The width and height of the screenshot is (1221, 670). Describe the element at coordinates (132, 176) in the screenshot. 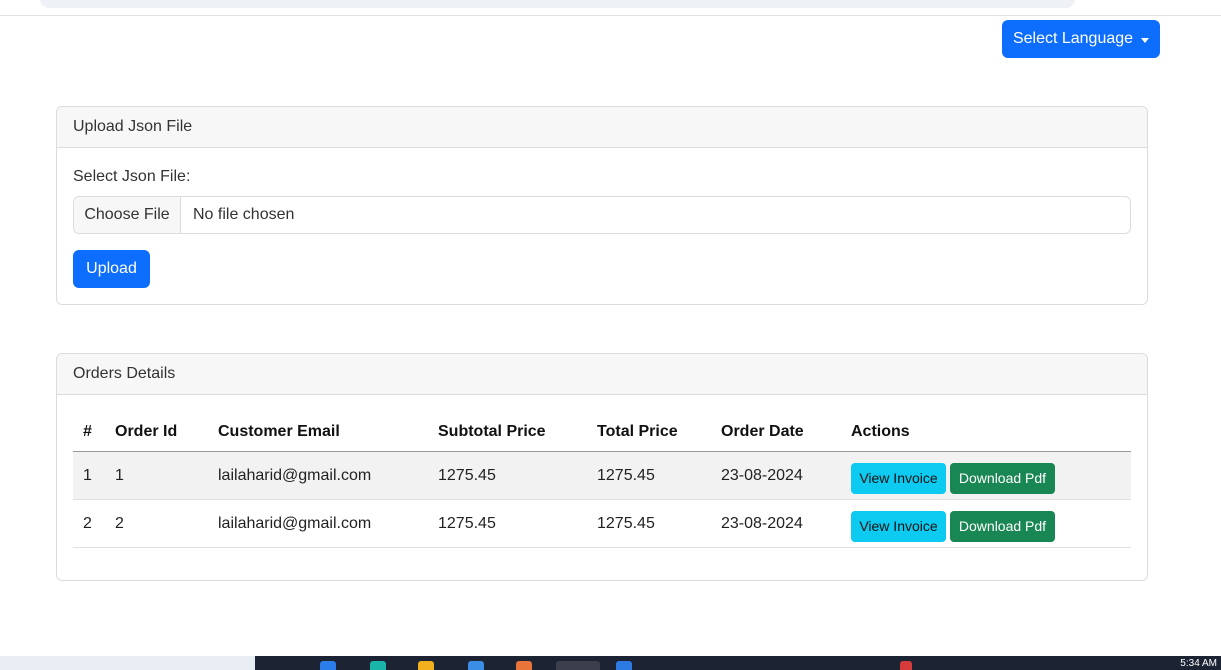

I see `file-field-label: Select Json File:` at that location.